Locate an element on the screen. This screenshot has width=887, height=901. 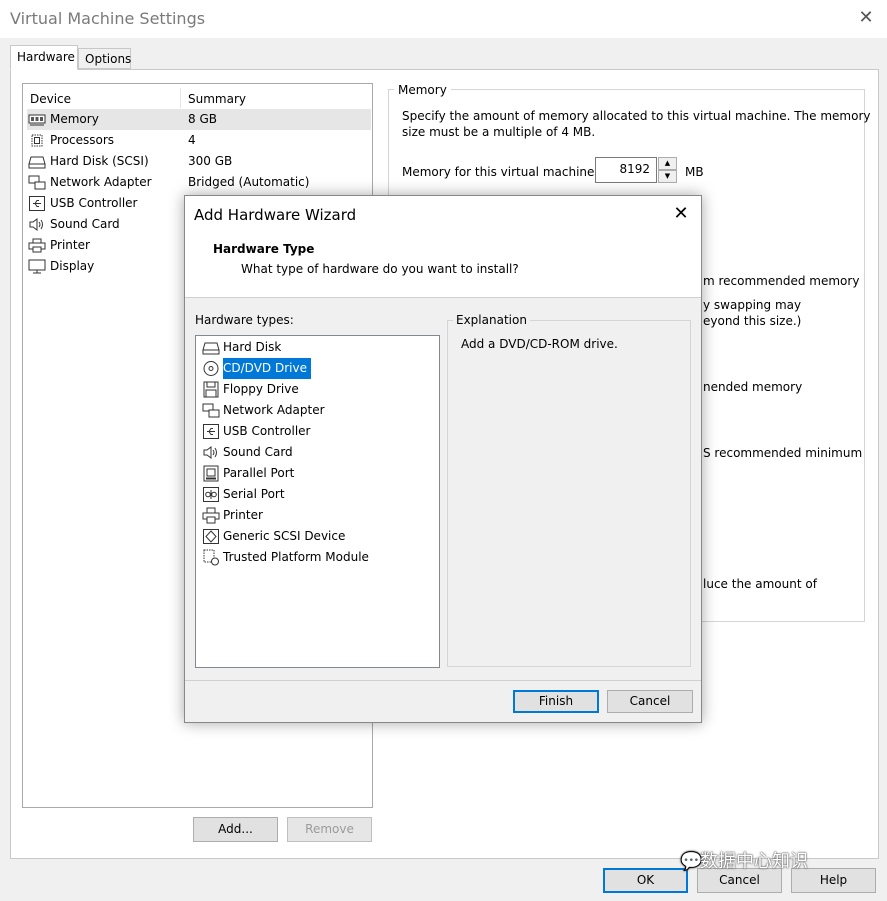
list-item-label: USB Controller is located at coordinates (267, 431).